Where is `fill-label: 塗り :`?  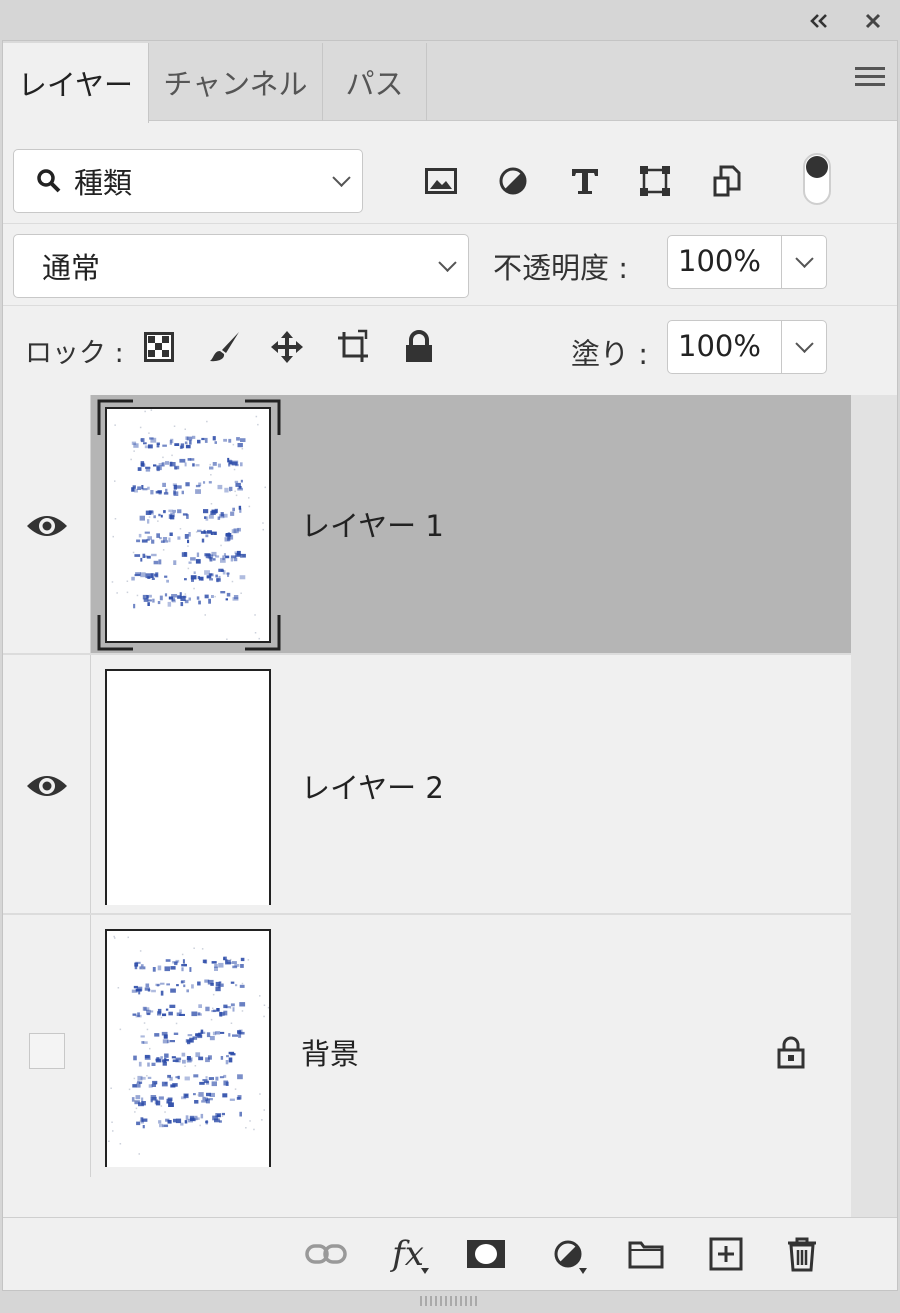 fill-label: 塗り : is located at coordinates (609, 354).